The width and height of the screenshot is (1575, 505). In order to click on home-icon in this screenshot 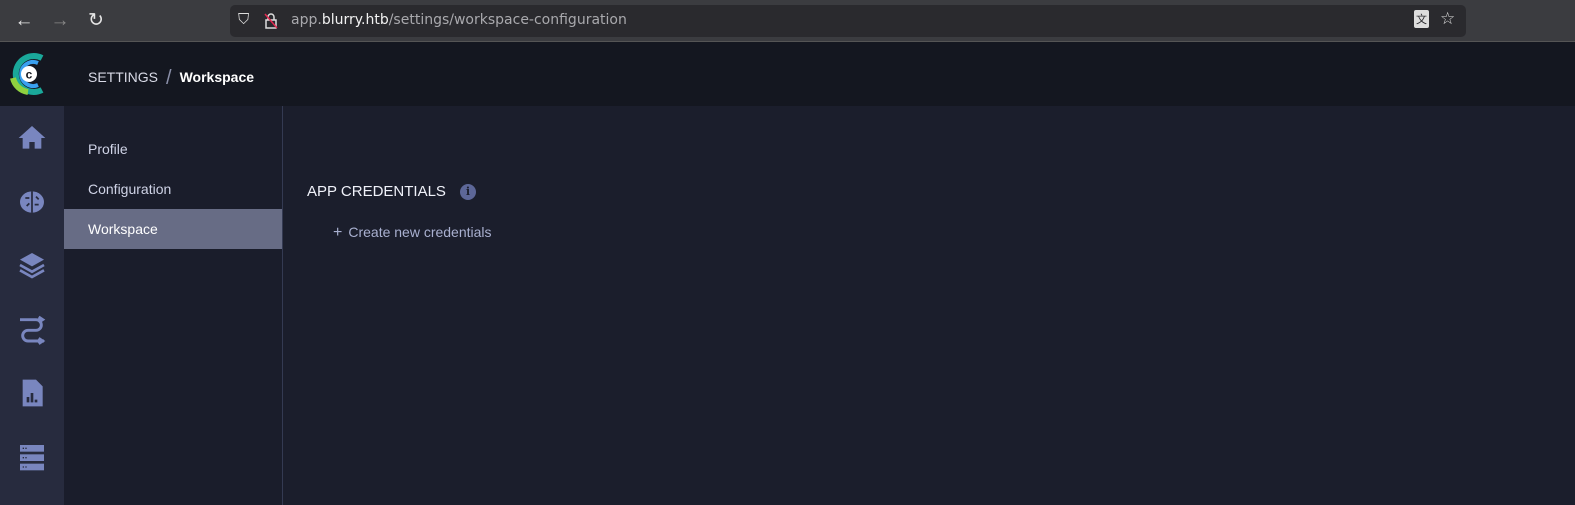, I will do `click(32, 138)`.